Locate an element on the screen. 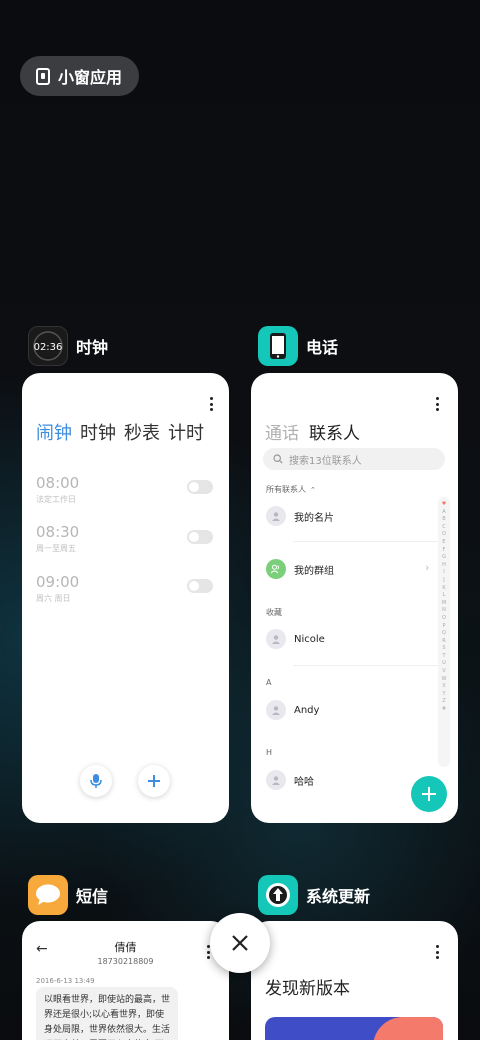  contact-search-input: 搜索13位联系人 is located at coordinates (354, 459).